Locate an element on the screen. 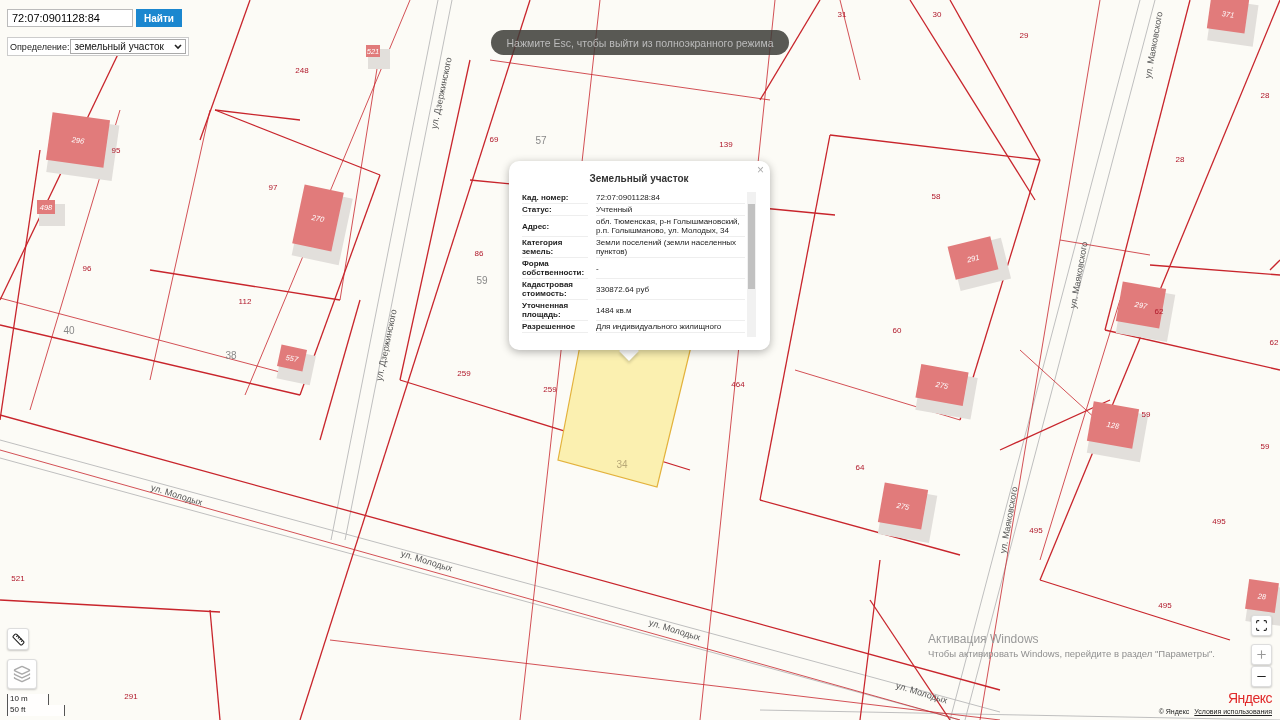 Image resolution: width=1280 pixels, height=720 pixels. fullscreen-button is located at coordinates (1261, 625).